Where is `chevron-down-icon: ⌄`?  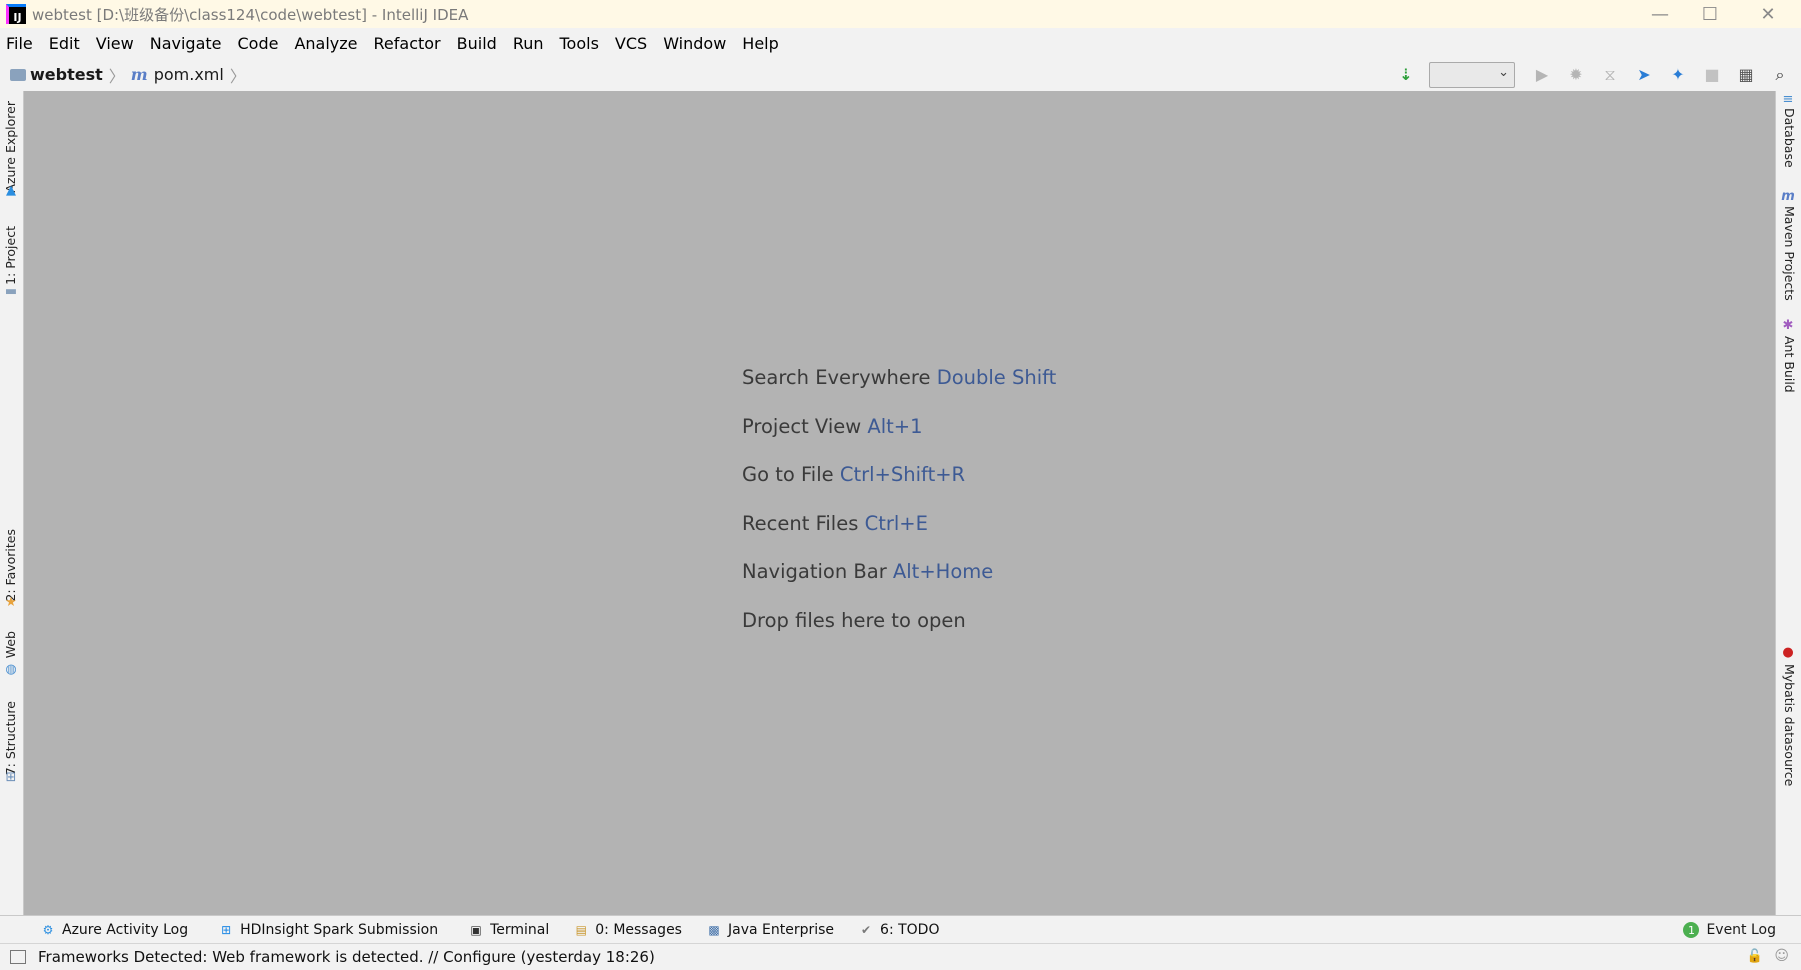 chevron-down-icon: ⌄ is located at coordinates (1503, 72).